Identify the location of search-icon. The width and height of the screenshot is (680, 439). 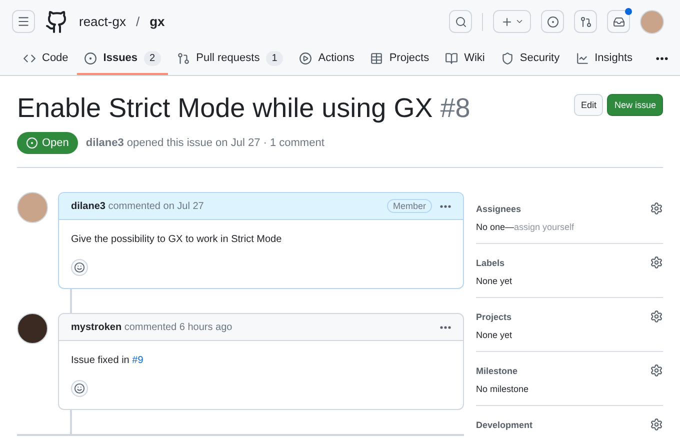
(460, 22).